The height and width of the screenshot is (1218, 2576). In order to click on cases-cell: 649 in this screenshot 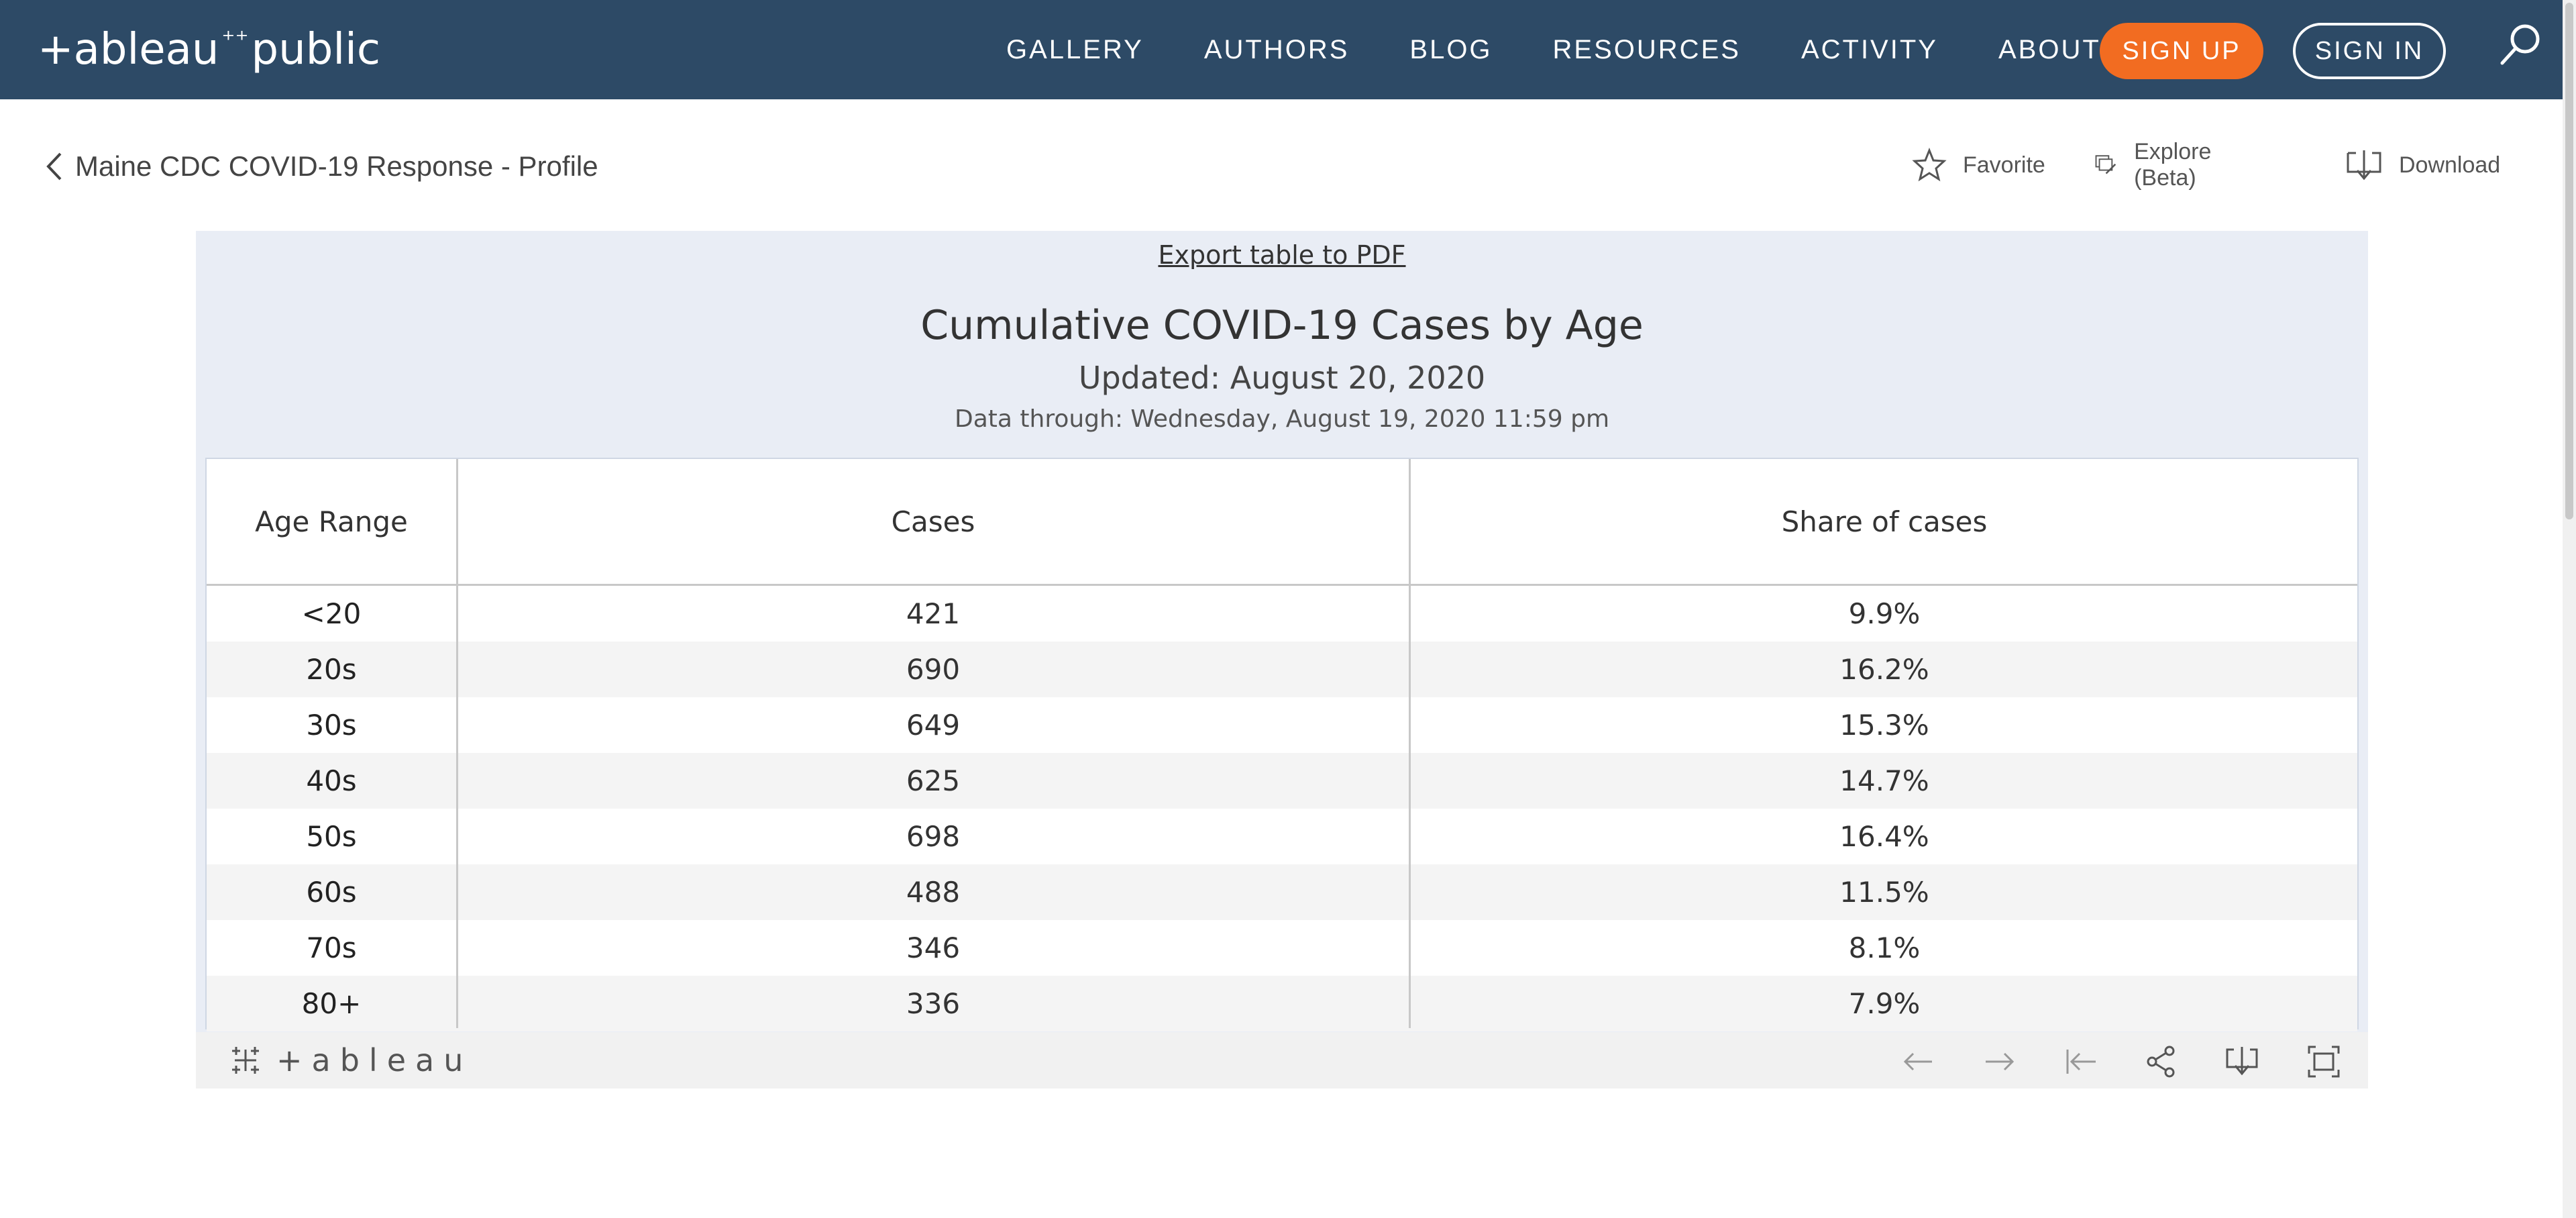, I will do `click(933, 726)`.